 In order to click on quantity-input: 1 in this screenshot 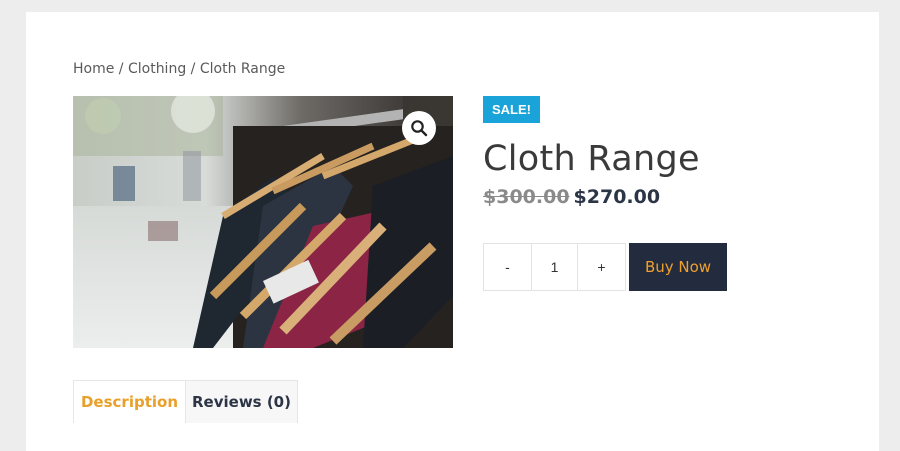, I will do `click(554, 267)`.